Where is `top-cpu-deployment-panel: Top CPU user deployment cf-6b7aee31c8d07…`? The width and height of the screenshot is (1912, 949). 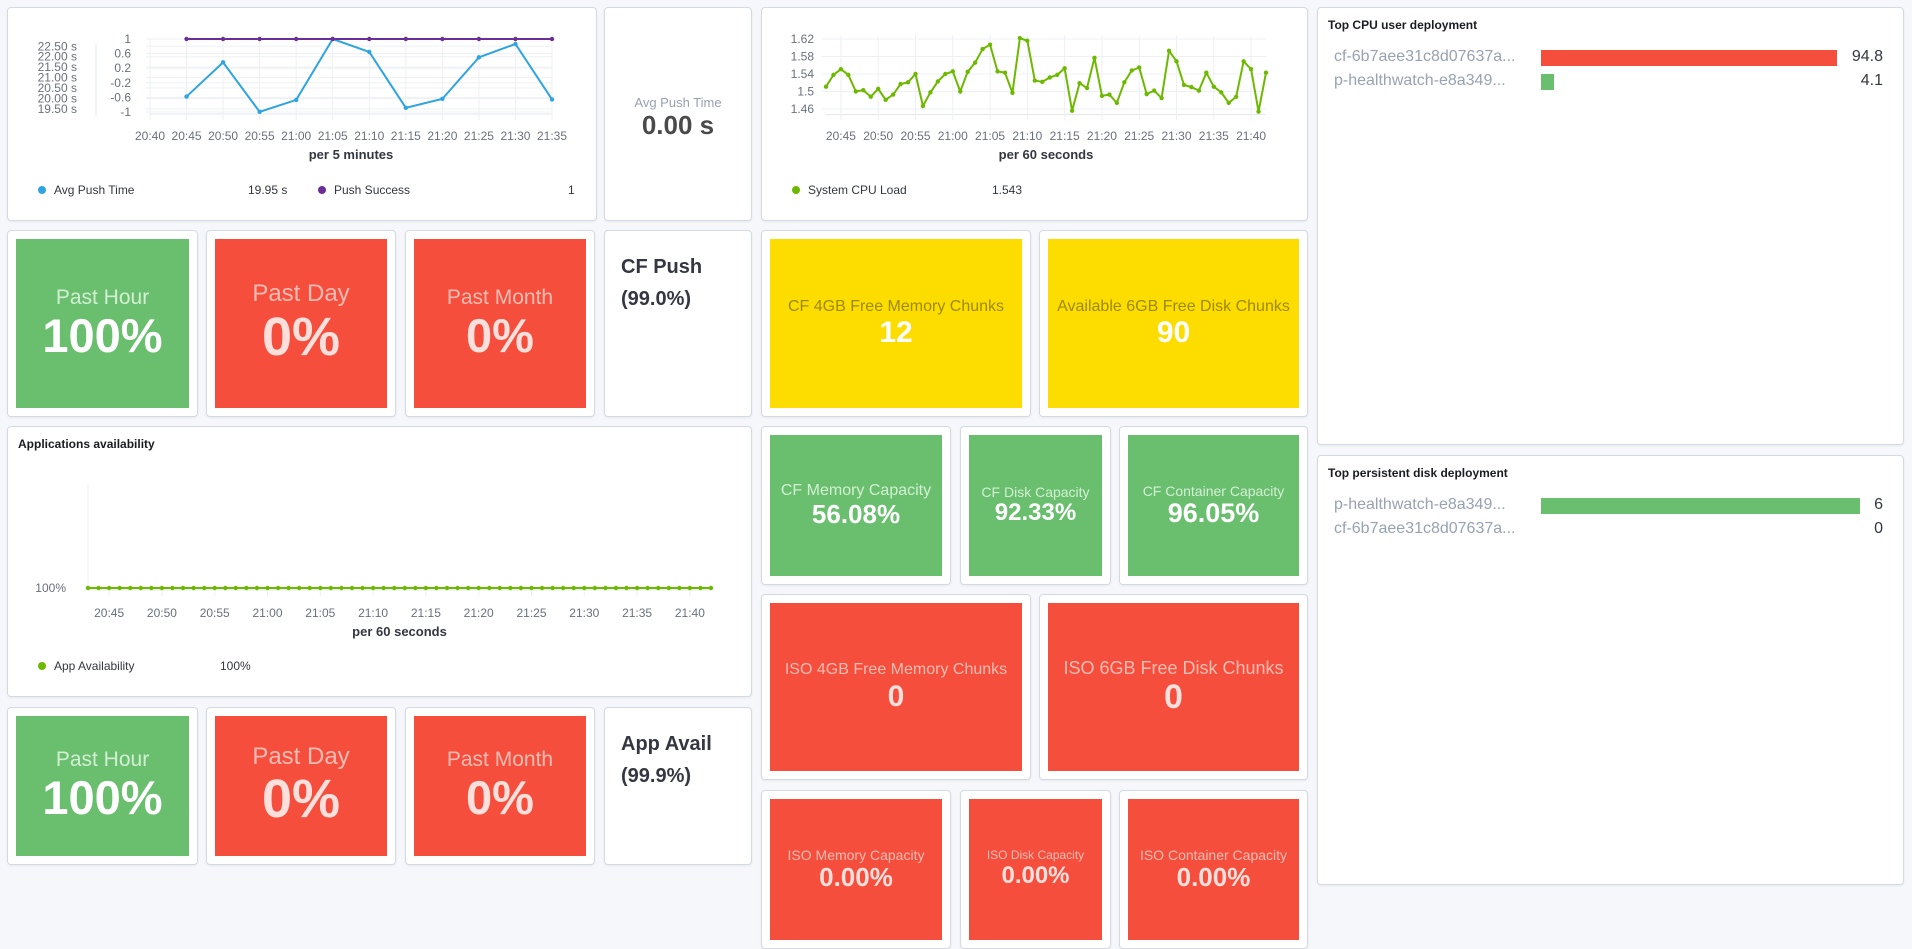
top-cpu-deployment-panel: Top CPU user deployment cf-6b7aee31c8d07… is located at coordinates (1610, 226).